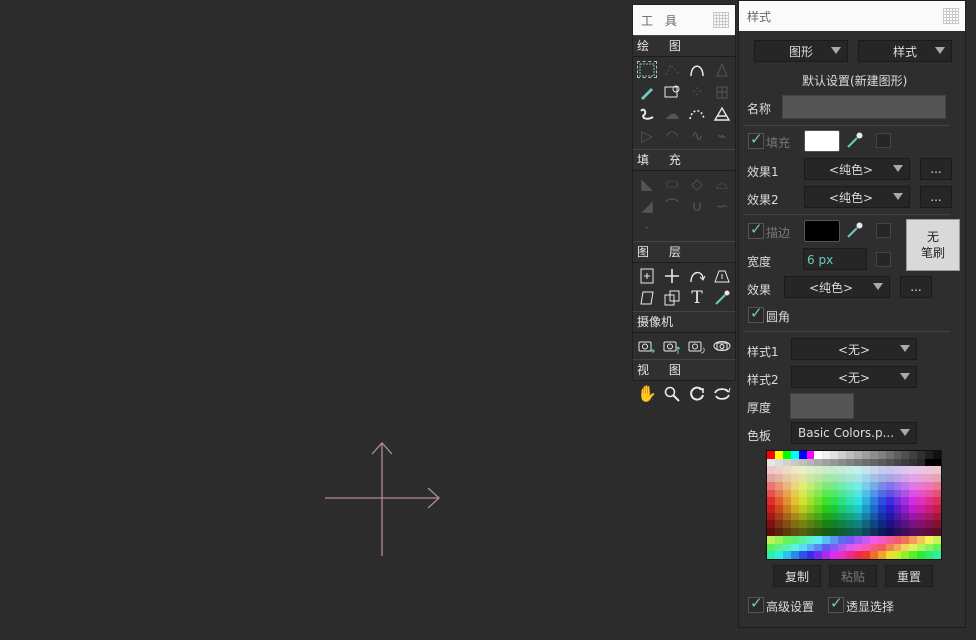  What do you see at coordinates (756, 229) in the screenshot?
I see `stroke-checkbox: ✓` at bounding box center [756, 229].